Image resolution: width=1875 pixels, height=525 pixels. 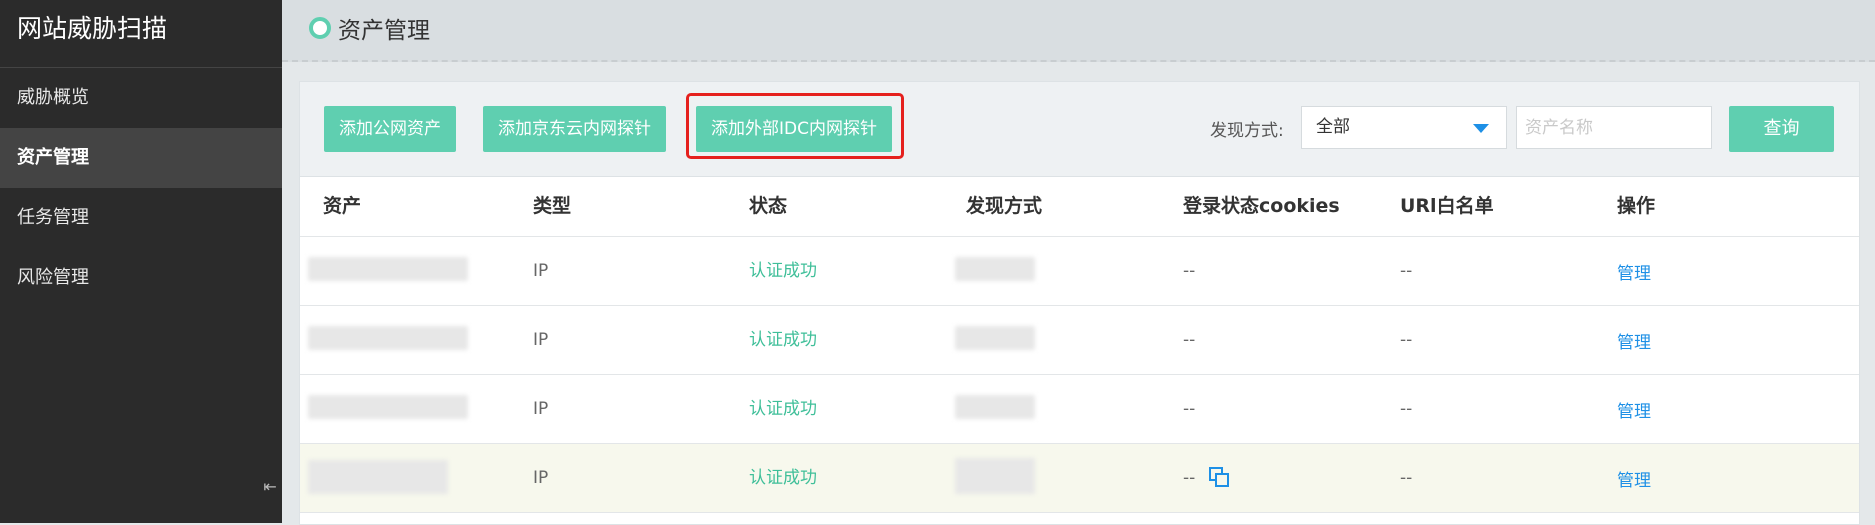 I want to click on column-login-cookies: 登录状态cookies, so click(x=1261, y=206).